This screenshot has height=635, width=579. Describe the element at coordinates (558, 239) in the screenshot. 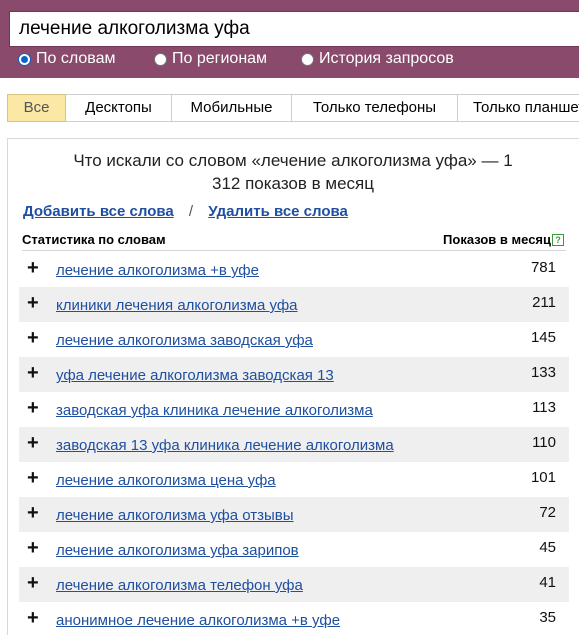

I see `help-icon: ?` at that location.